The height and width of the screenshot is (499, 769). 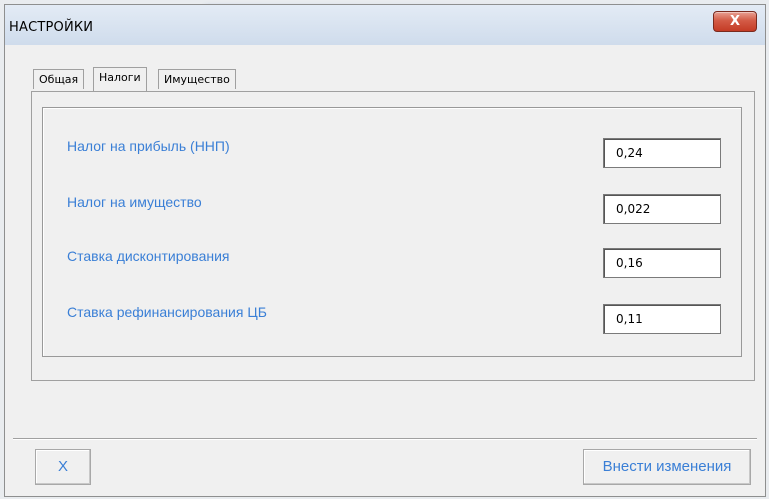 What do you see at coordinates (662, 153) in the screenshot?
I see `input-profit-tax: 0,24` at bounding box center [662, 153].